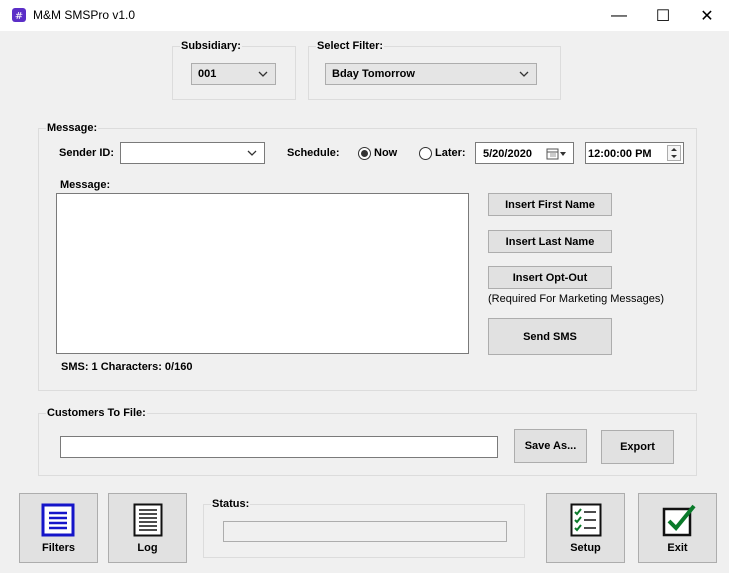 The width and height of the screenshot is (729, 573). I want to click on setup-label: Setup, so click(585, 548).